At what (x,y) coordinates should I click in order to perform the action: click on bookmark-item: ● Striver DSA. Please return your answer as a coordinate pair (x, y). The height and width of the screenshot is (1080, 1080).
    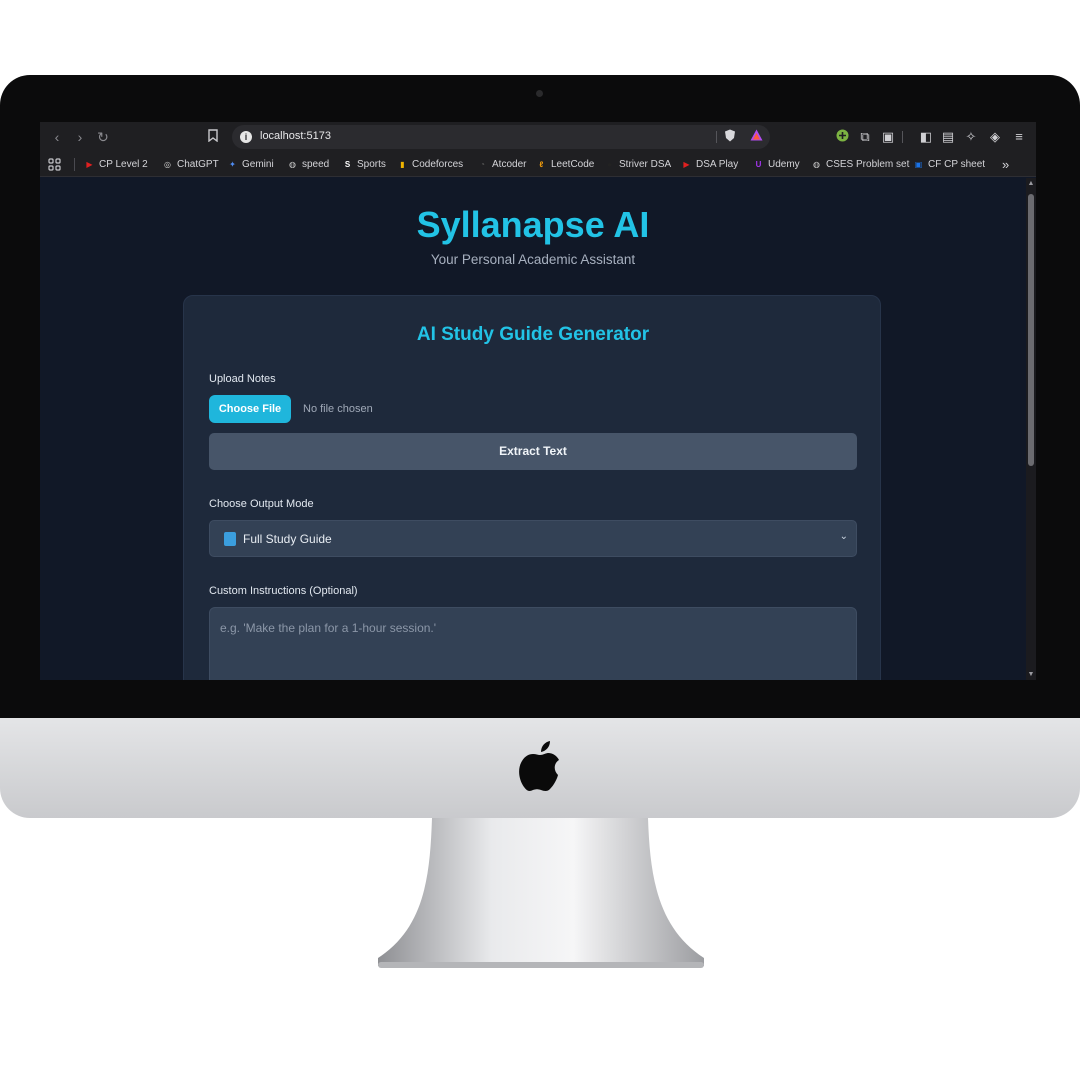
    Looking at the image, I should click on (637, 164).